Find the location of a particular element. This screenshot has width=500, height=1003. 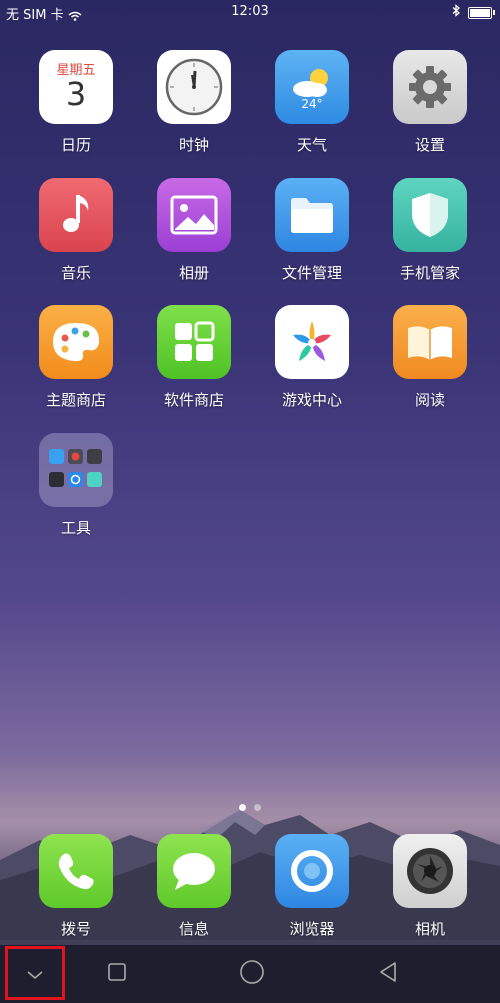

calendar-day: 3 is located at coordinates (76, 94).